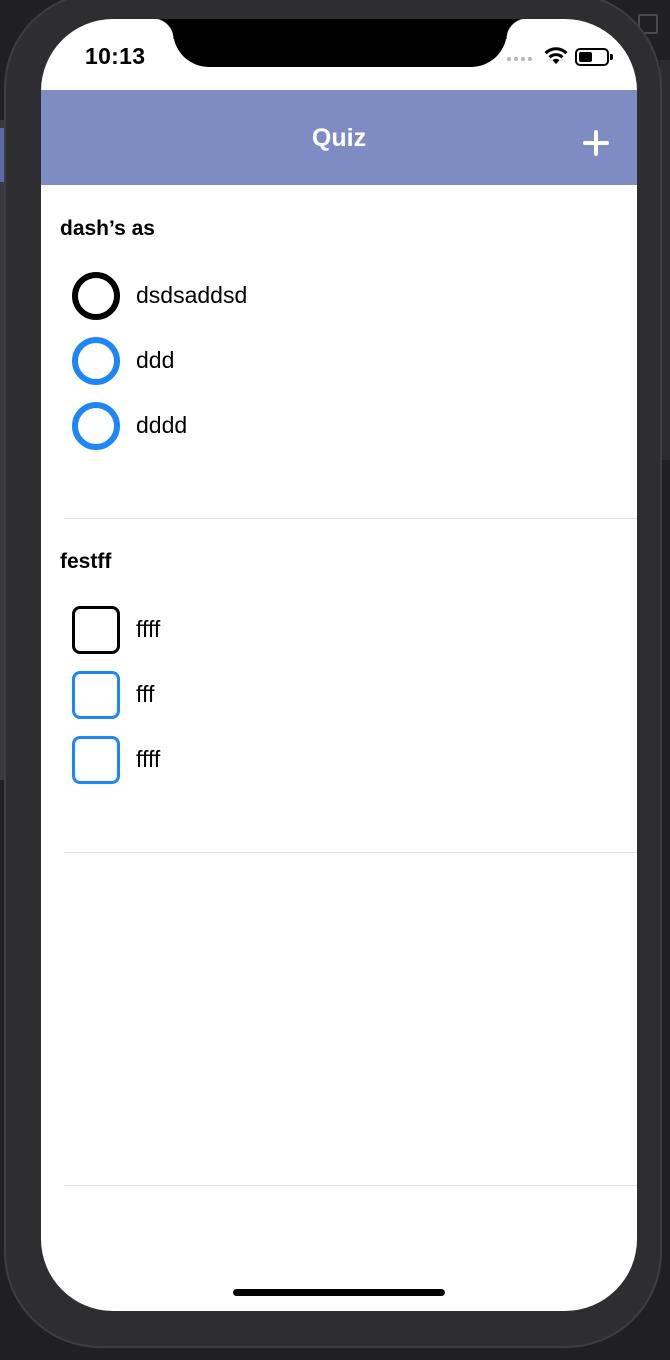 The height and width of the screenshot is (1360, 670). Describe the element at coordinates (322, 696) in the screenshot. I see `checkbox-option: fff` at that location.